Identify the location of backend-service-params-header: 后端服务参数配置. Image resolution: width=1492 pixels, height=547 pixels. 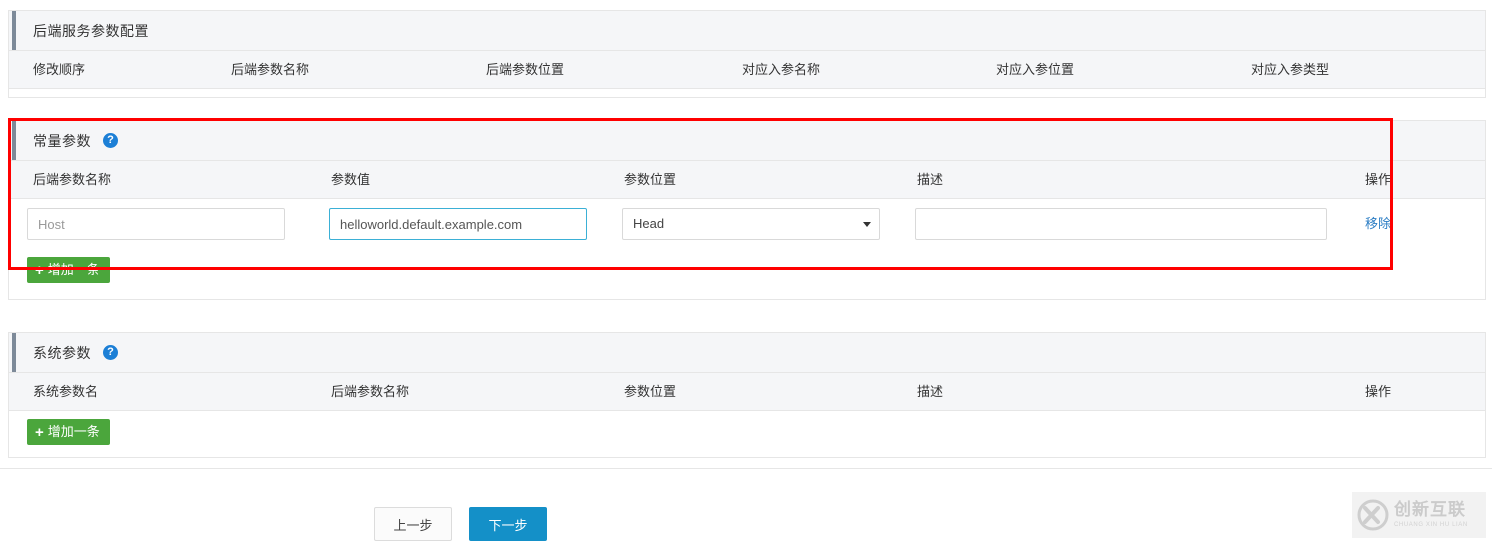
(747, 31).